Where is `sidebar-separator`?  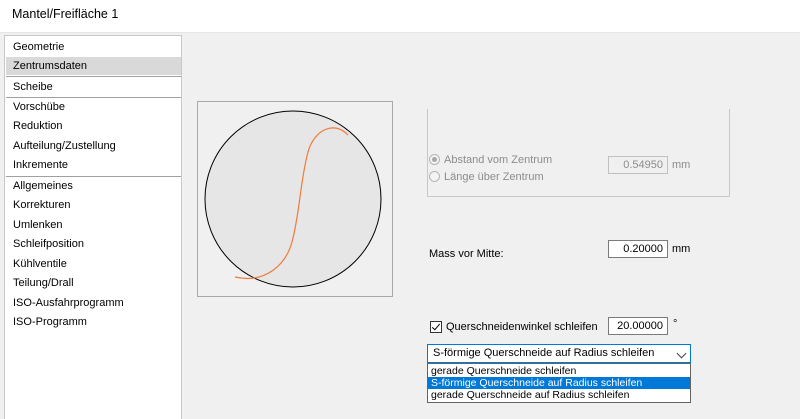
sidebar-separator is located at coordinates (93, 76).